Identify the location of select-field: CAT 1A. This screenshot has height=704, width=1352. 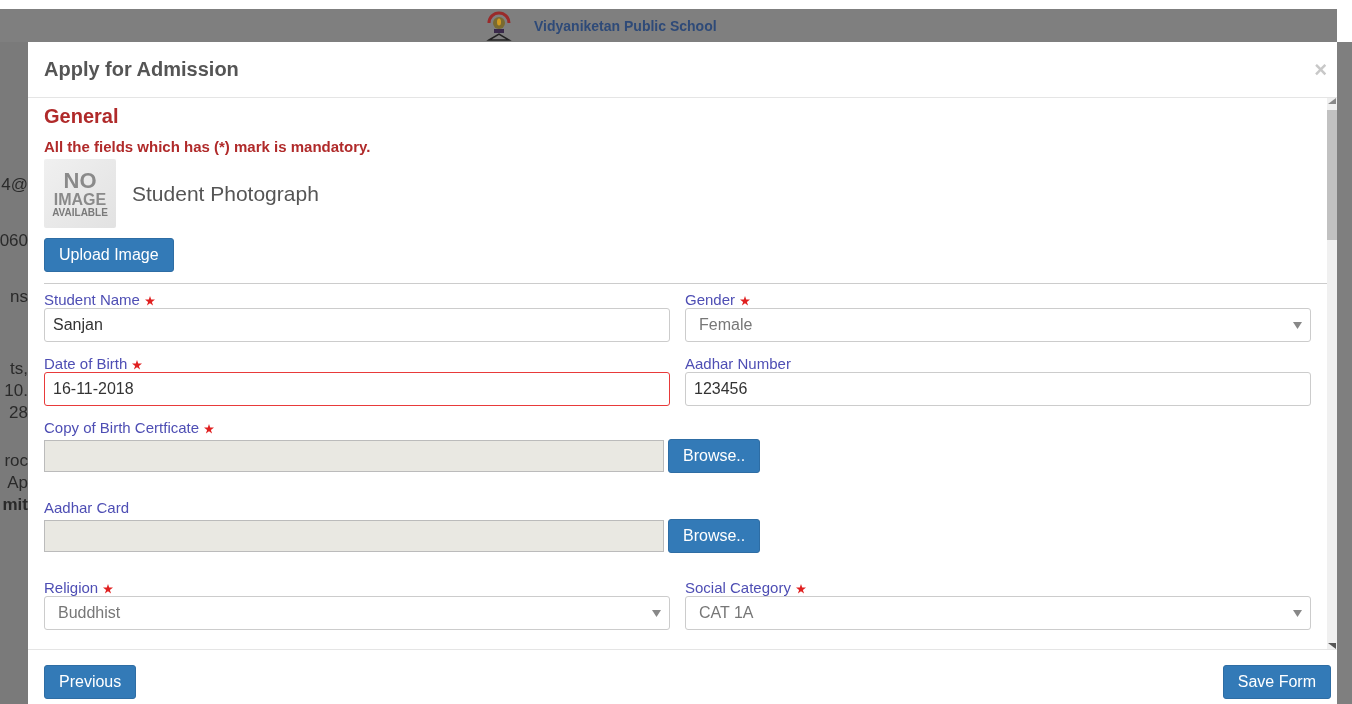
(998, 613).